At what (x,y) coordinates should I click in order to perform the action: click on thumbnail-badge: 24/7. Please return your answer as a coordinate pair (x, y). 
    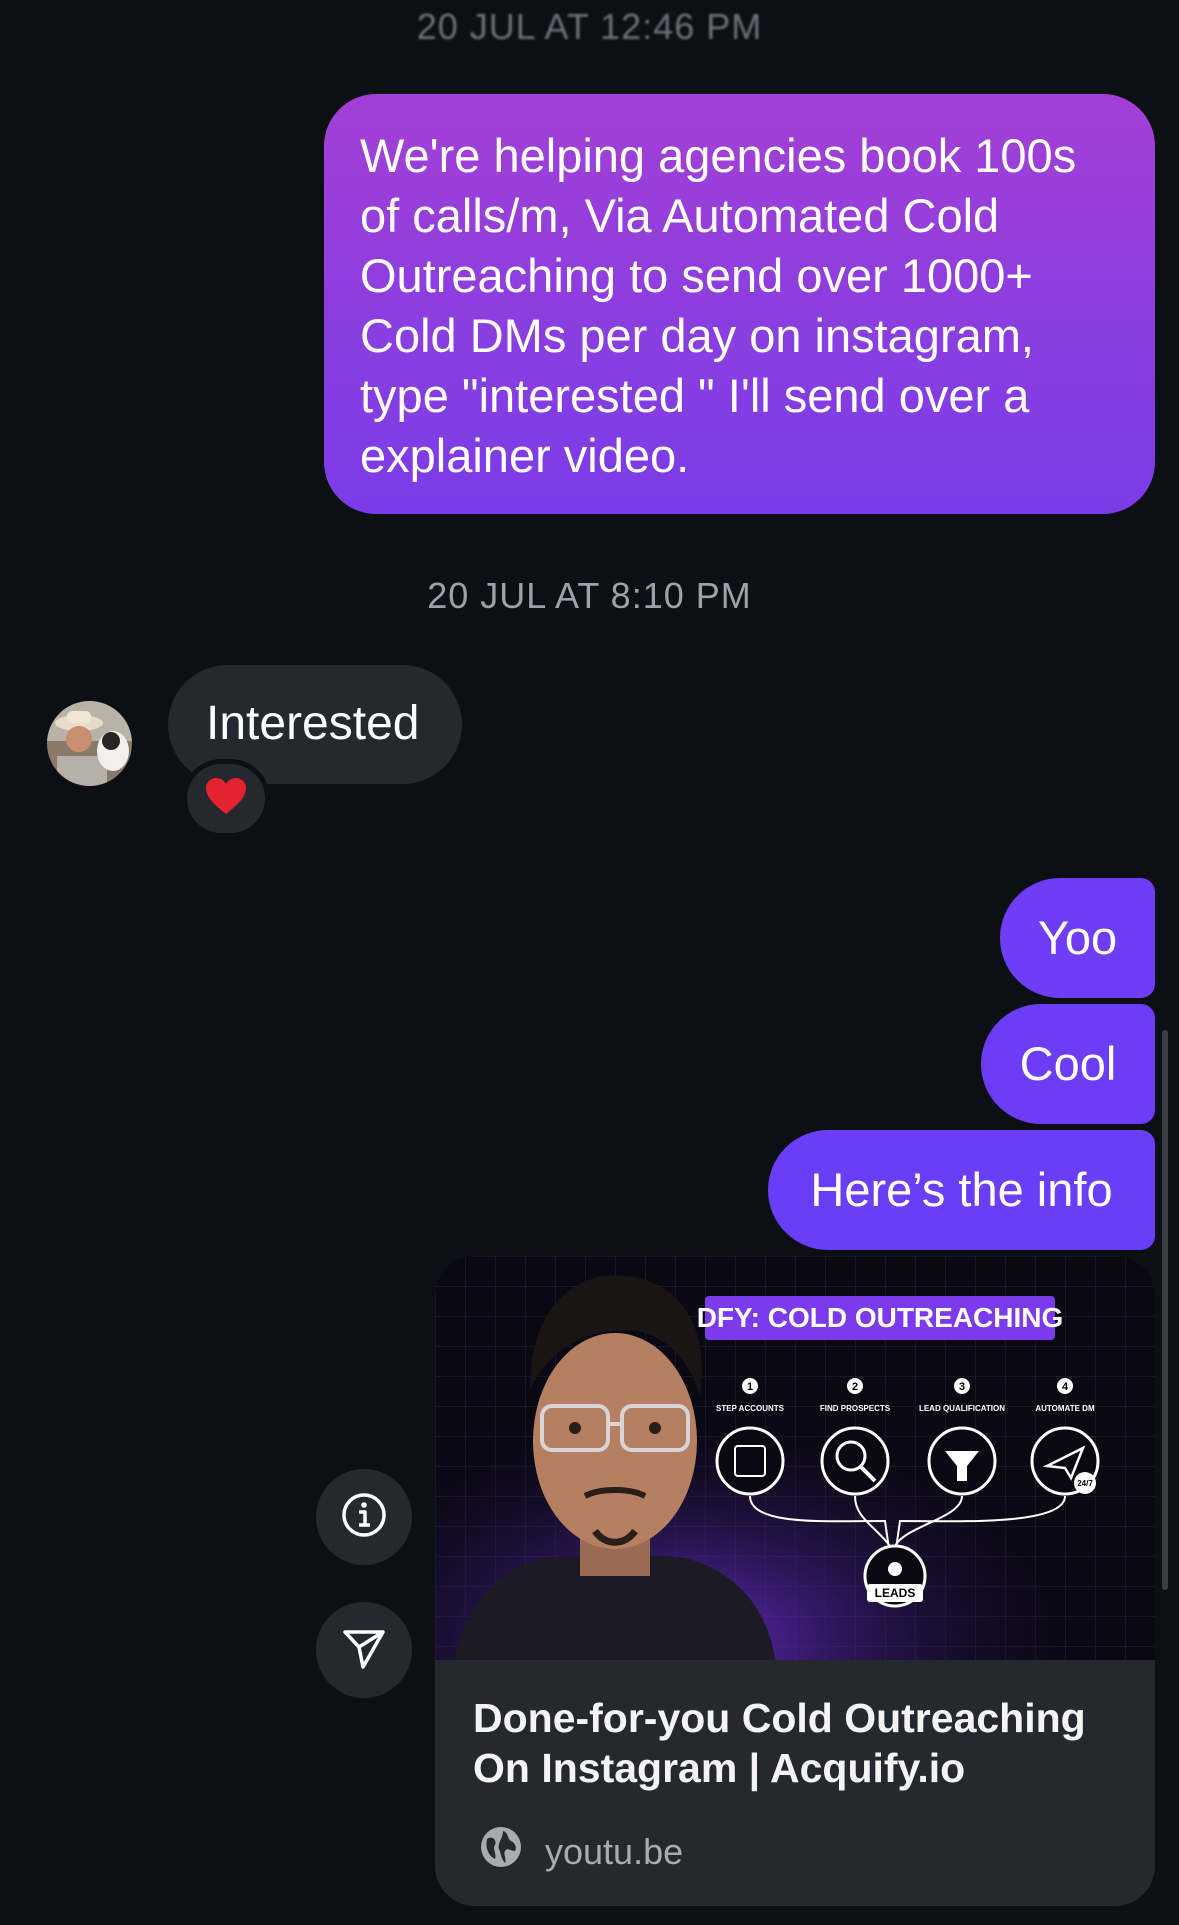
    Looking at the image, I should click on (1085, 1483).